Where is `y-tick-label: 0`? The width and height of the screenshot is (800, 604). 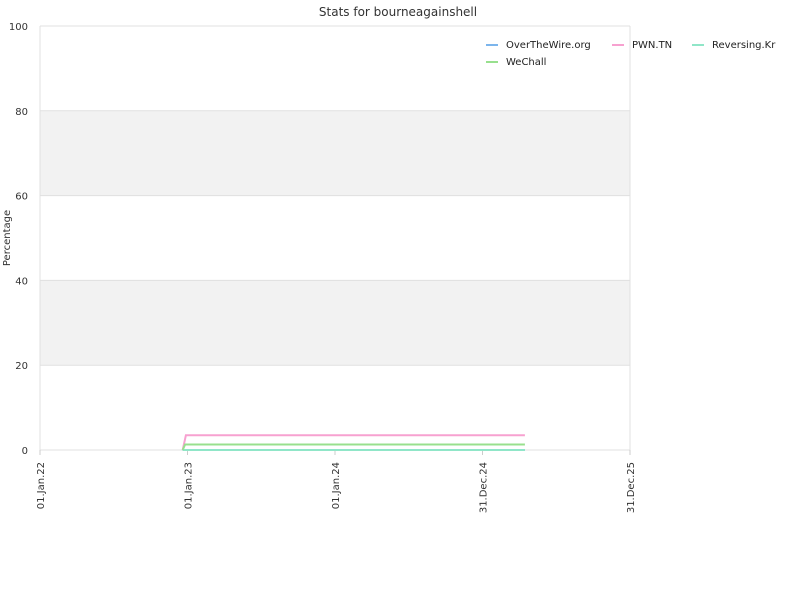
y-tick-label: 0 is located at coordinates (25, 451).